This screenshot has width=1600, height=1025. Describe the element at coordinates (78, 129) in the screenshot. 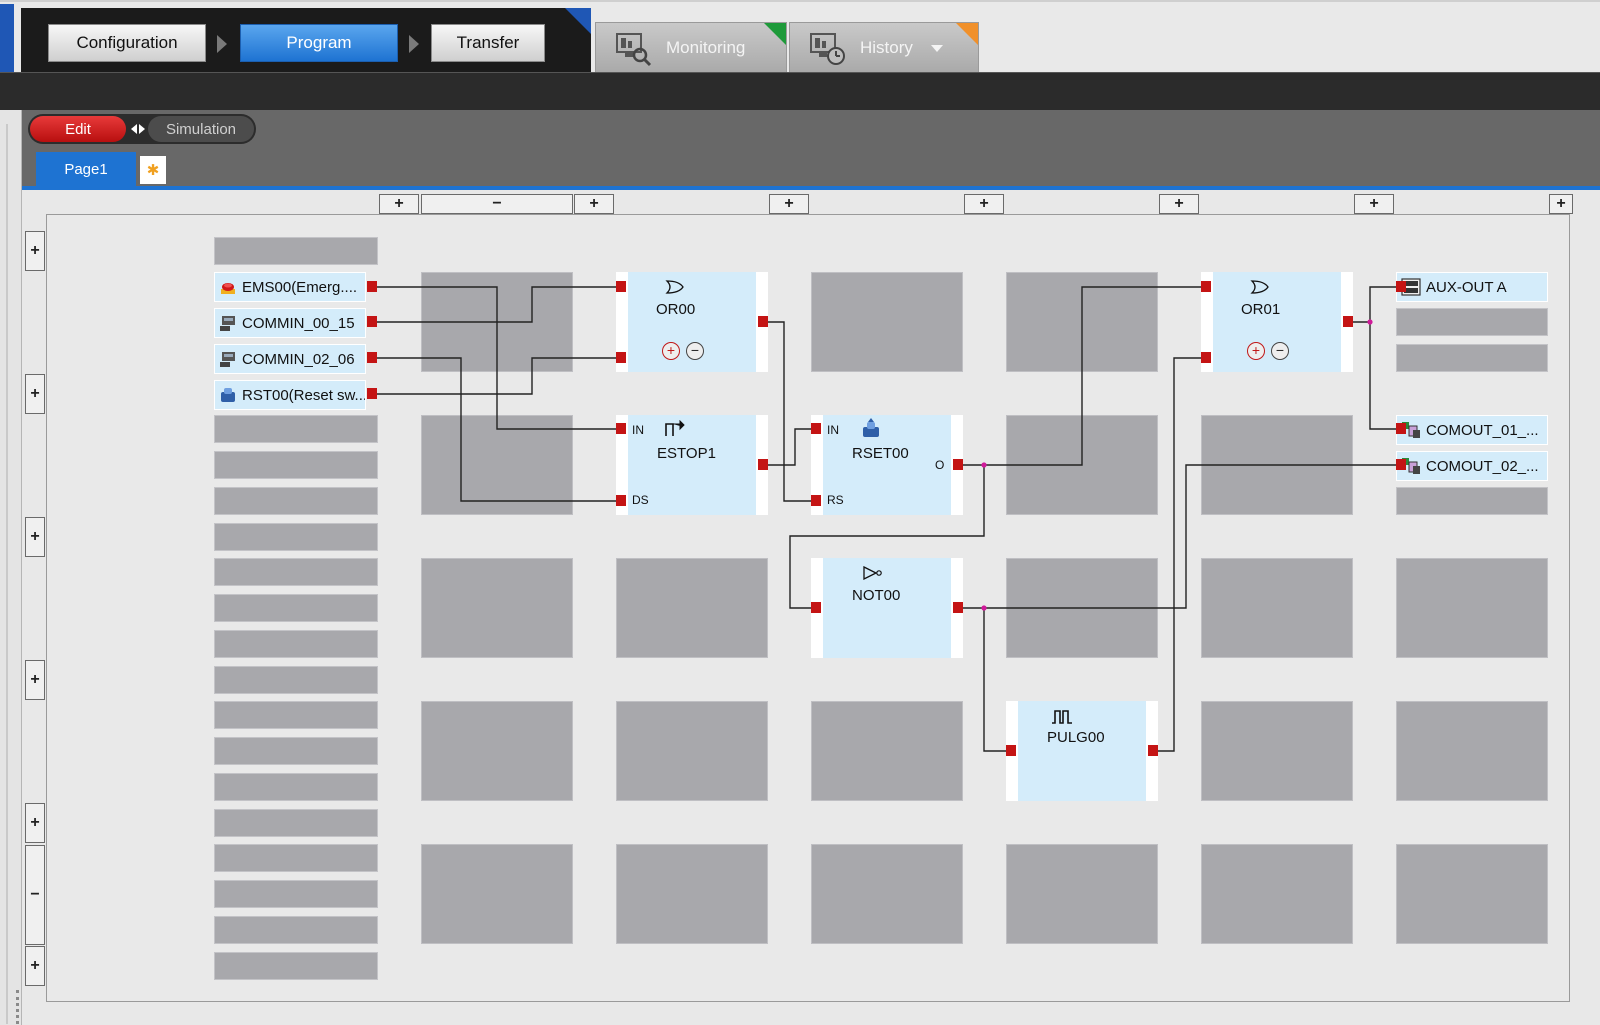

I see `edit-mode-button: Edit` at that location.